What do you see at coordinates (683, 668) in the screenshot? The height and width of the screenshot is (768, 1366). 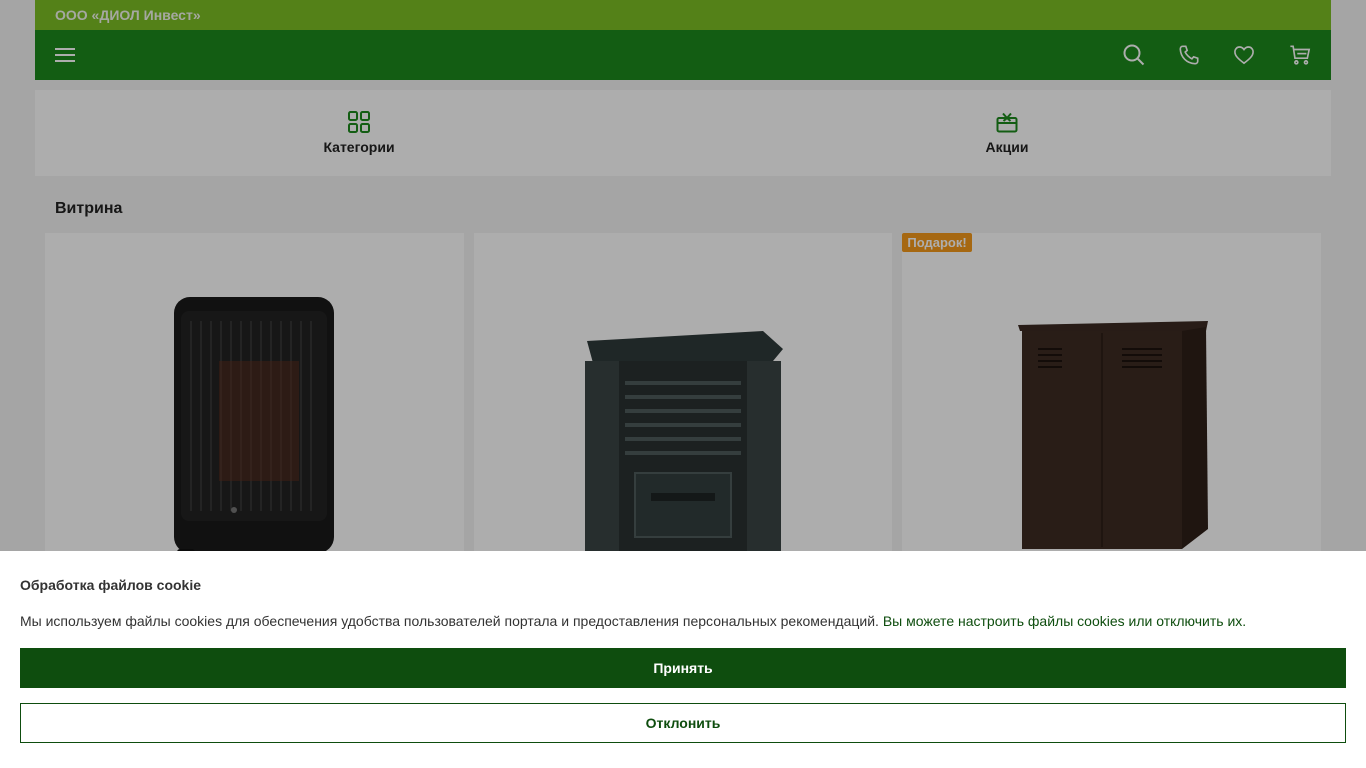 I see `accept-button: Принять` at bounding box center [683, 668].